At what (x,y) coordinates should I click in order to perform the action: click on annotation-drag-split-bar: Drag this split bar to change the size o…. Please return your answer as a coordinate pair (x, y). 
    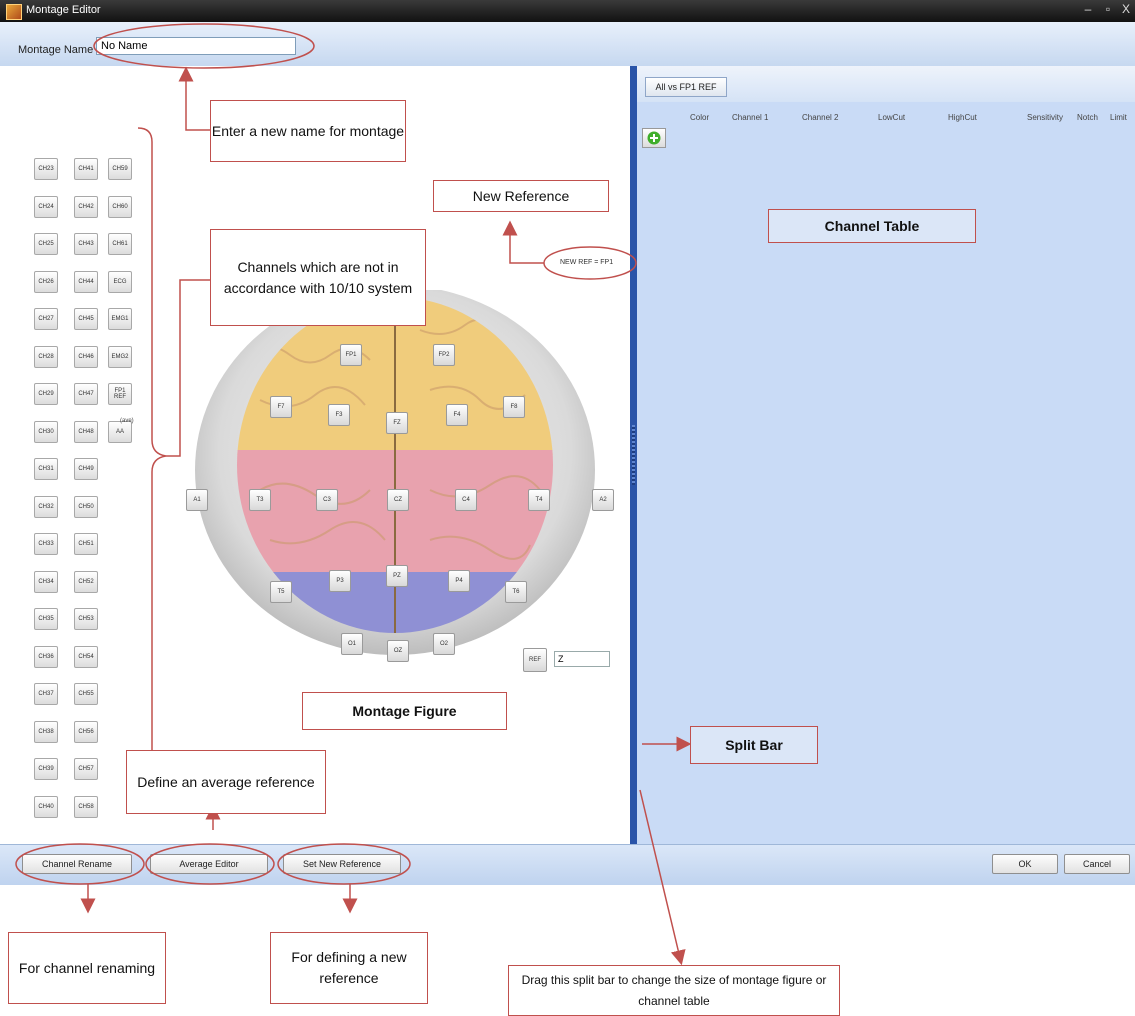
    Looking at the image, I should click on (674, 990).